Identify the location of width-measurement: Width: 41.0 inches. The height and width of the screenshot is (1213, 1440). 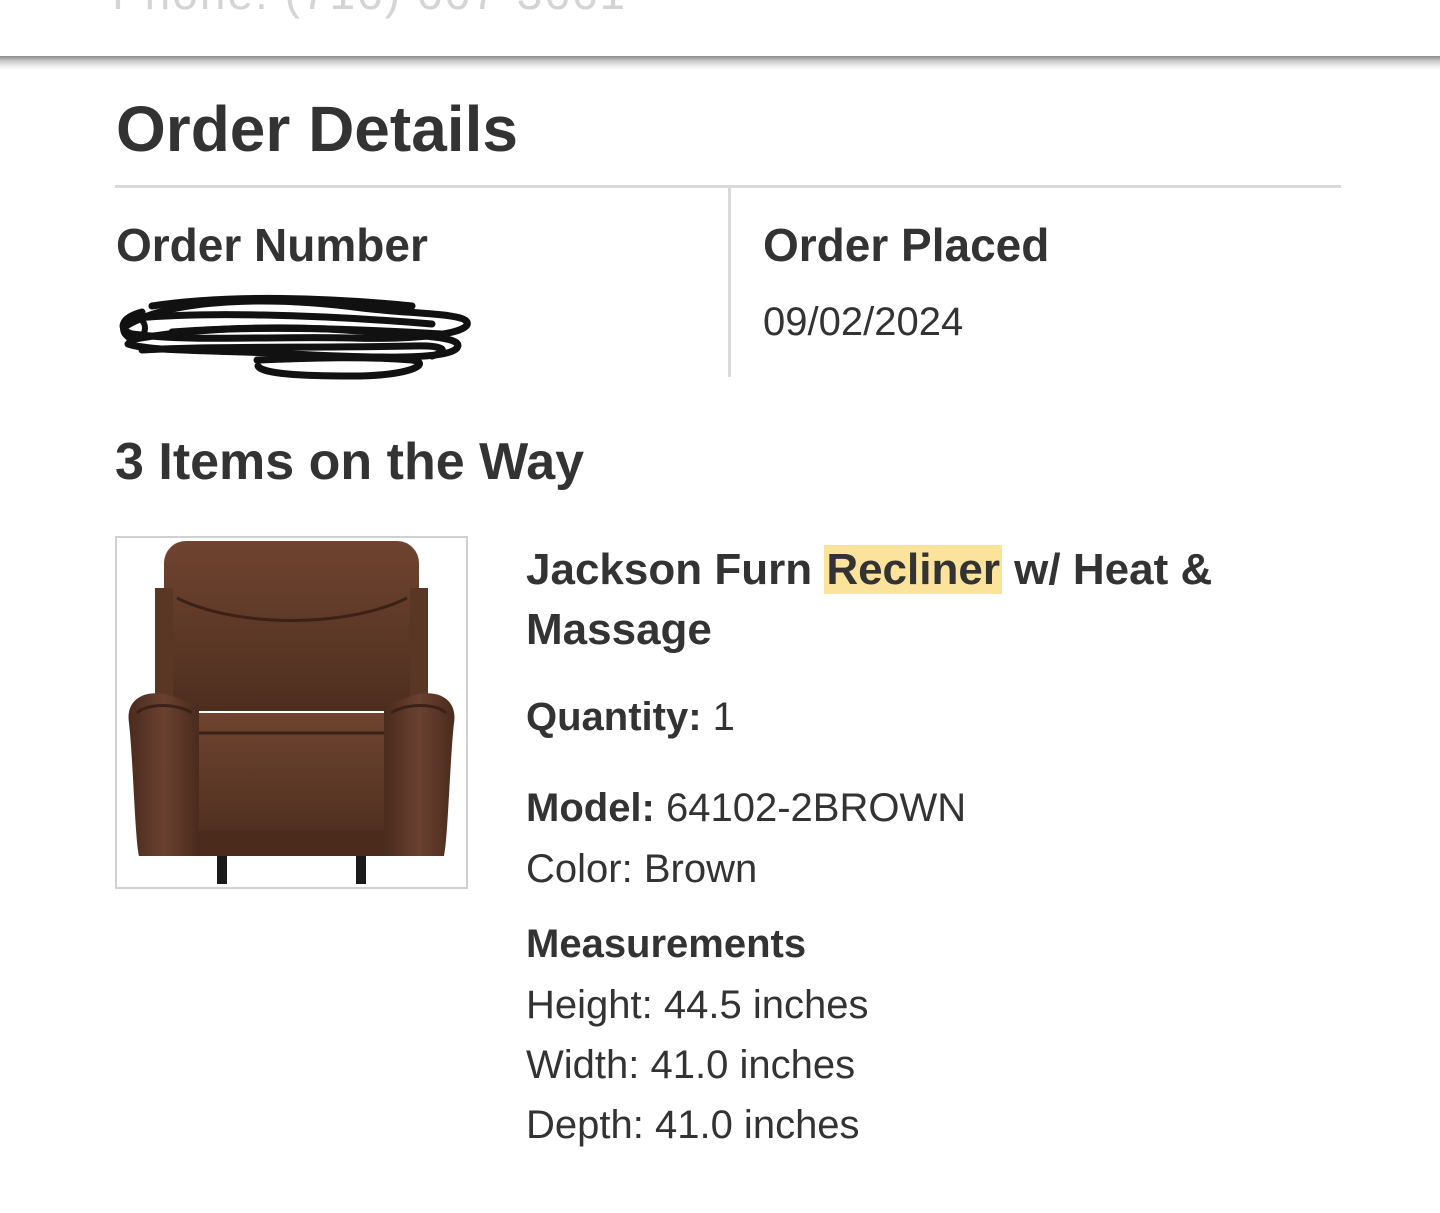
(691, 1065).